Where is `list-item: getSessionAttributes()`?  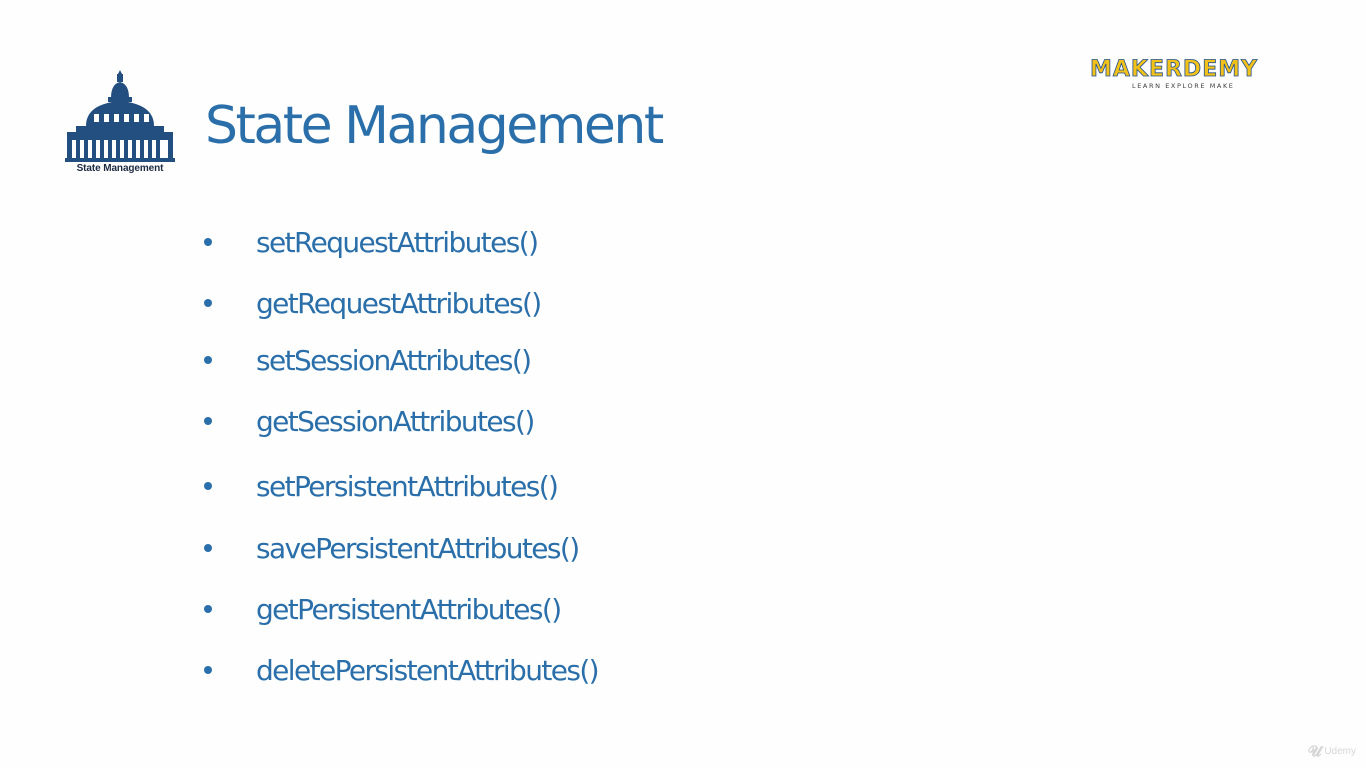 list-item: getSessionAttributes() is located at coordinates (369, 421).